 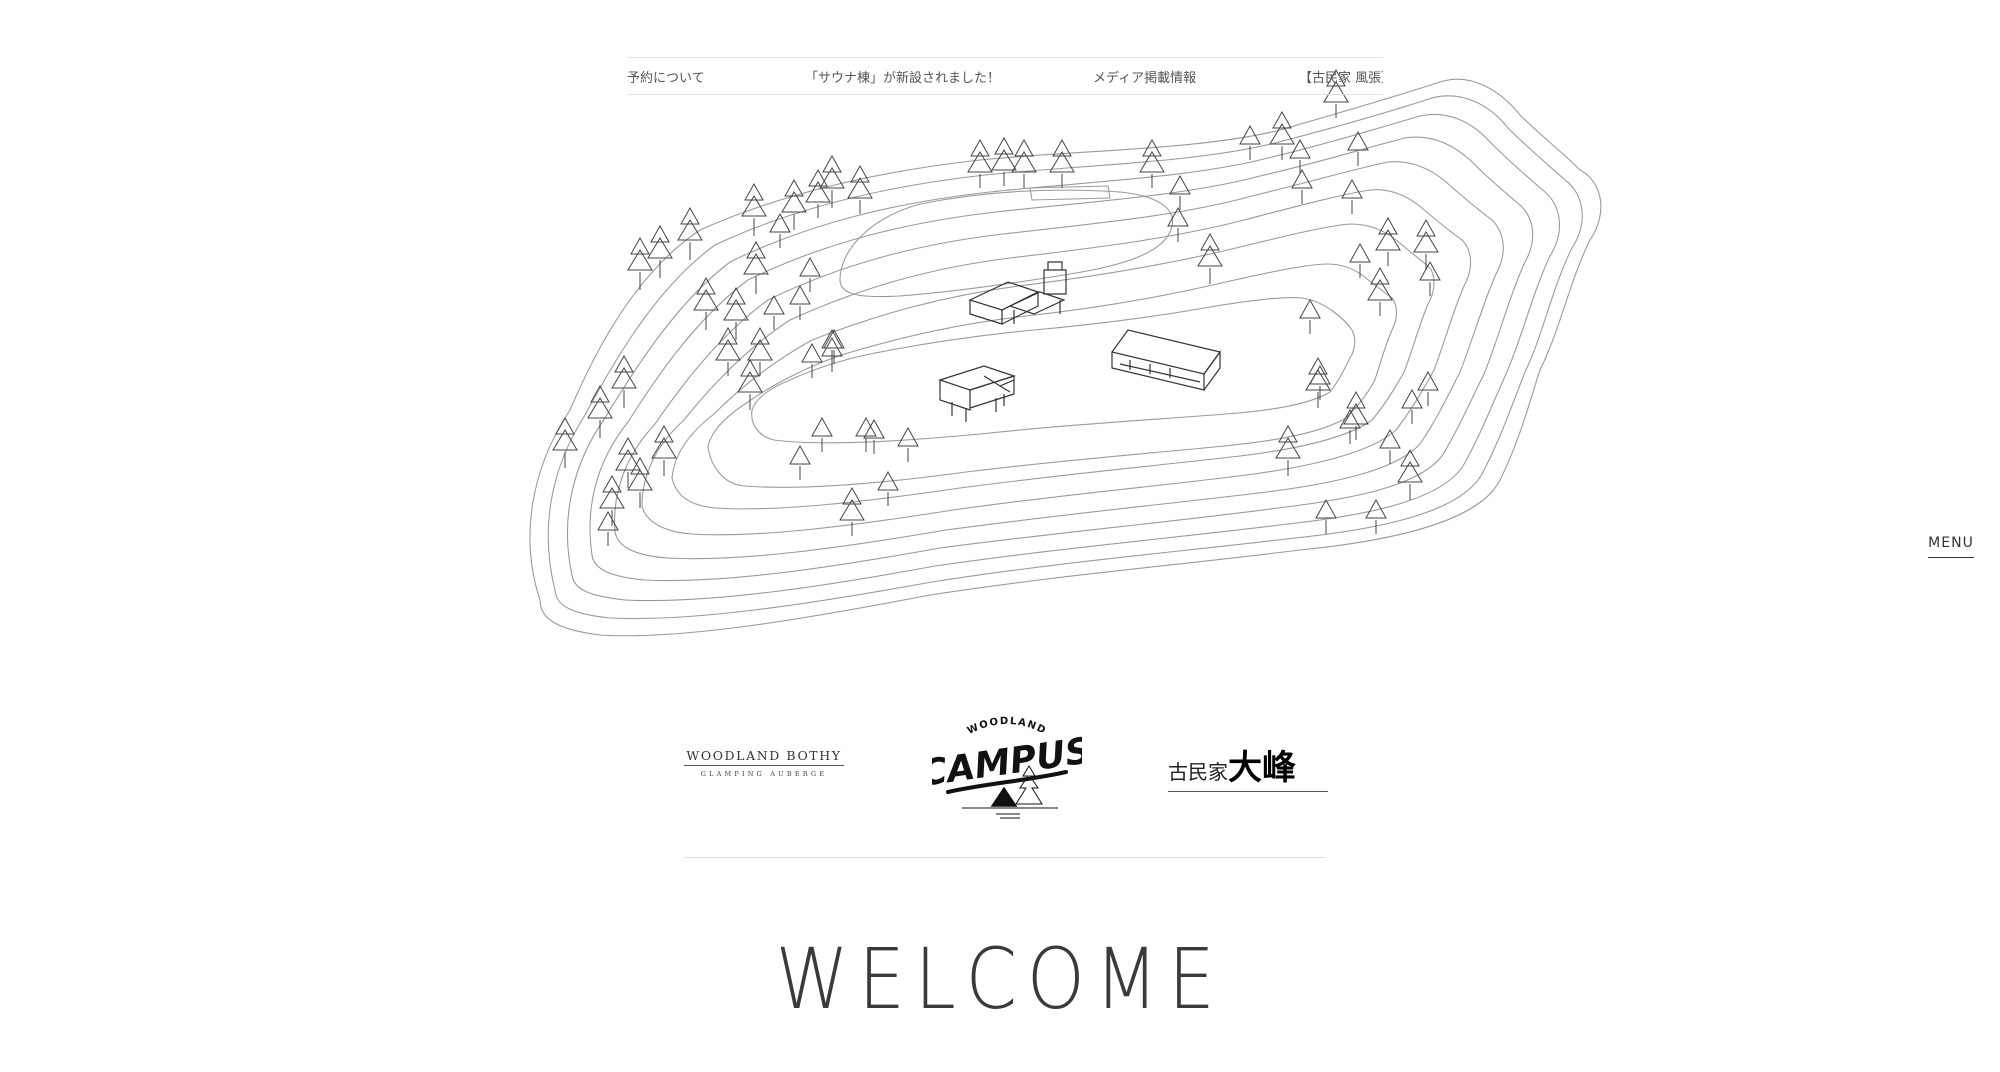 I want to click on taiho-logo-big: 大峰, so click(x=1262, y=768).